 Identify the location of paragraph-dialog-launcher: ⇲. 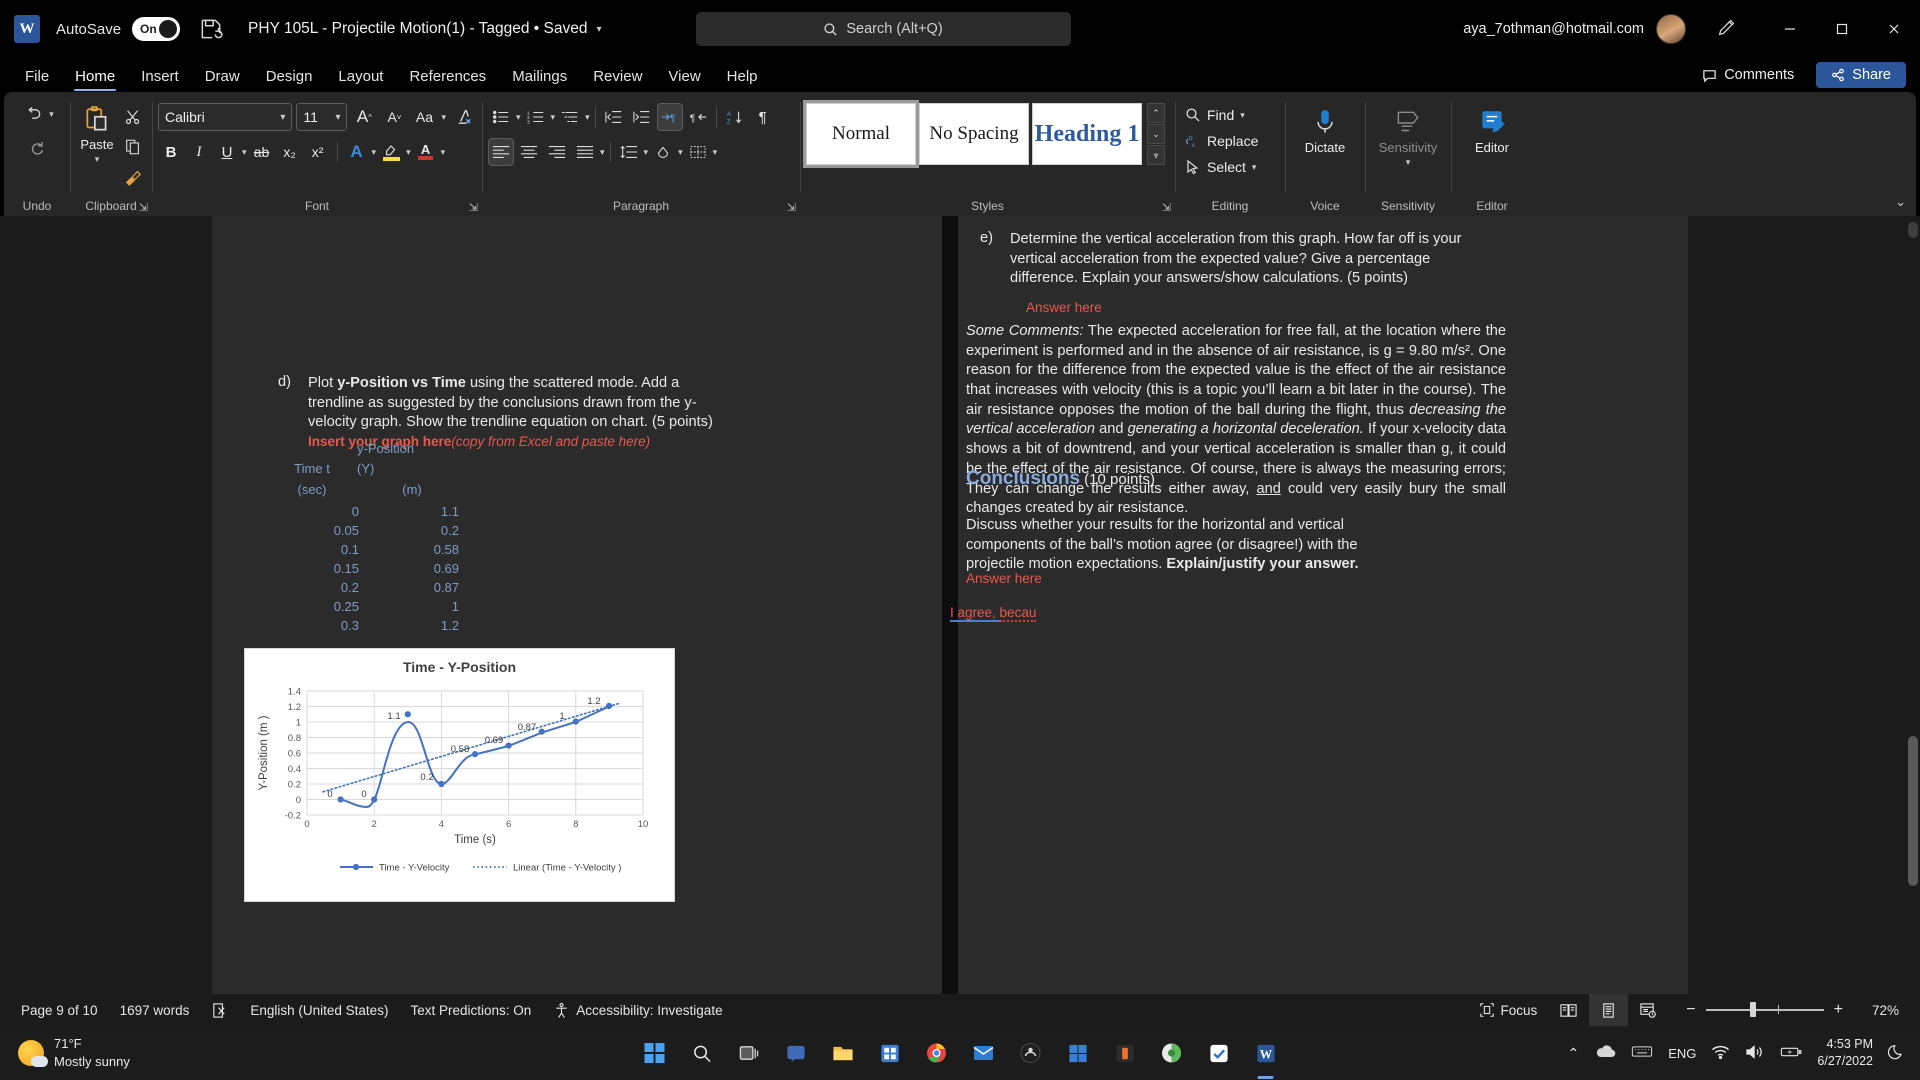
(791, 207).